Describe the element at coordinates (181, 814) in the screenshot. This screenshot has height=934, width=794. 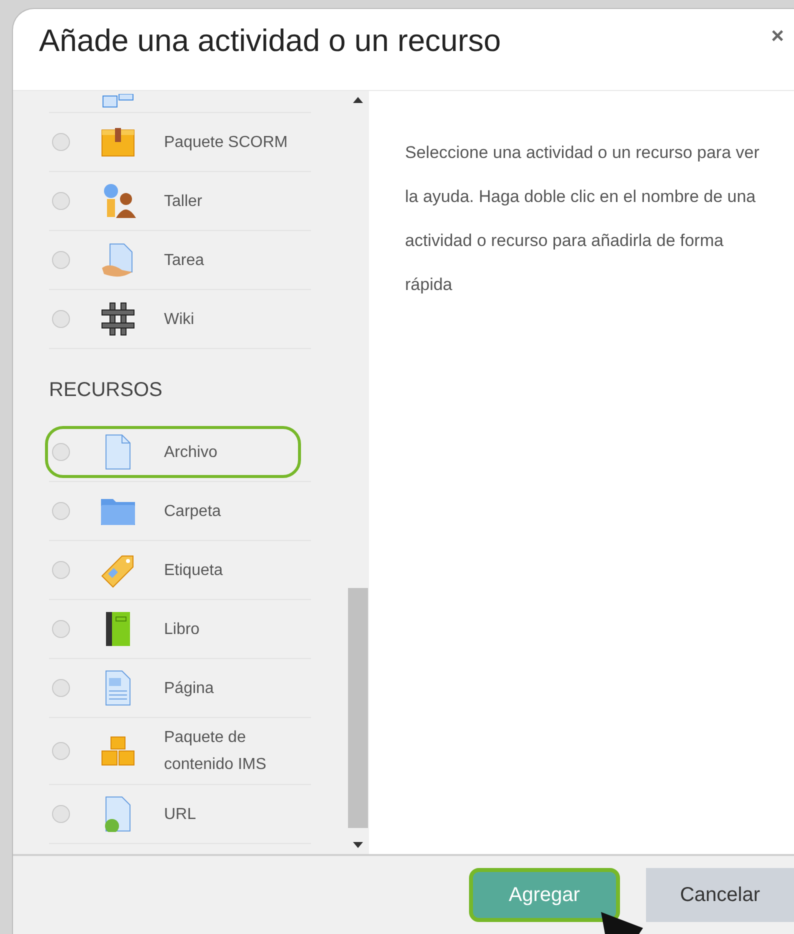
I see `option-label: URL` at that location.